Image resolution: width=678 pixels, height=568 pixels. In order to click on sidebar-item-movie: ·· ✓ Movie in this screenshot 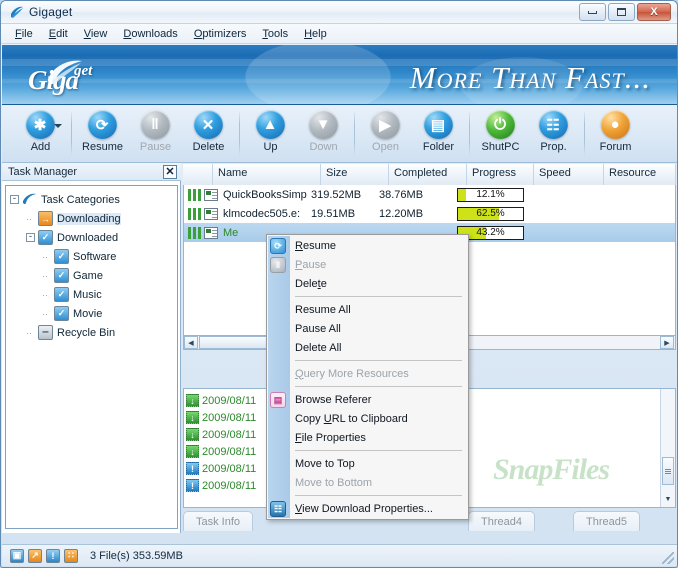, I will do `click(91, 313)`.